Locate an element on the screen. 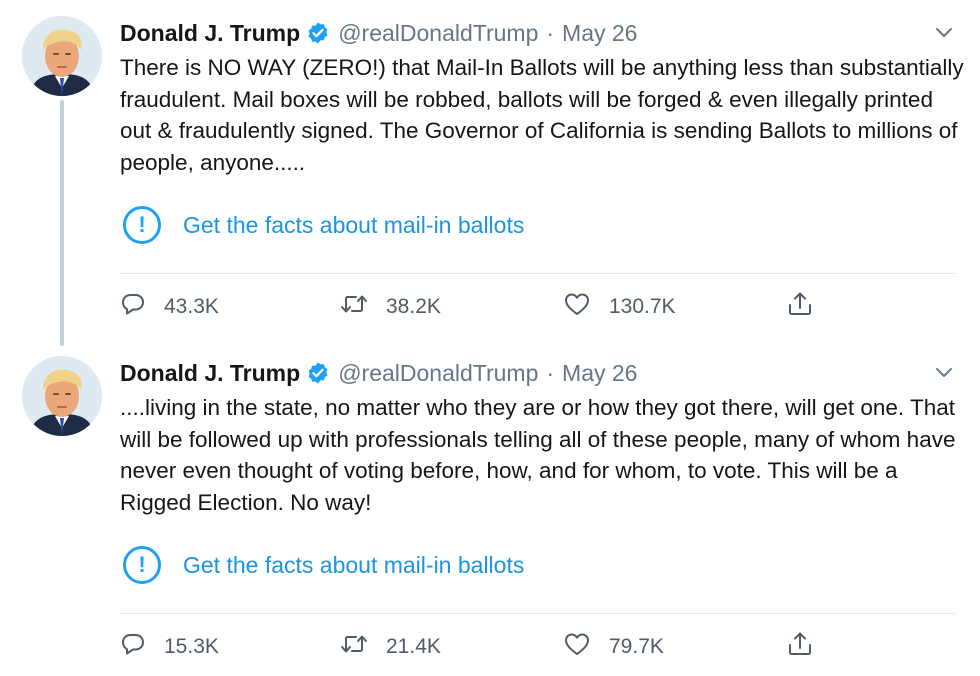 Image resolution: width=980 pixels, height=676 pixels. like-button: 79.7K is located at coordinates (613, 647).